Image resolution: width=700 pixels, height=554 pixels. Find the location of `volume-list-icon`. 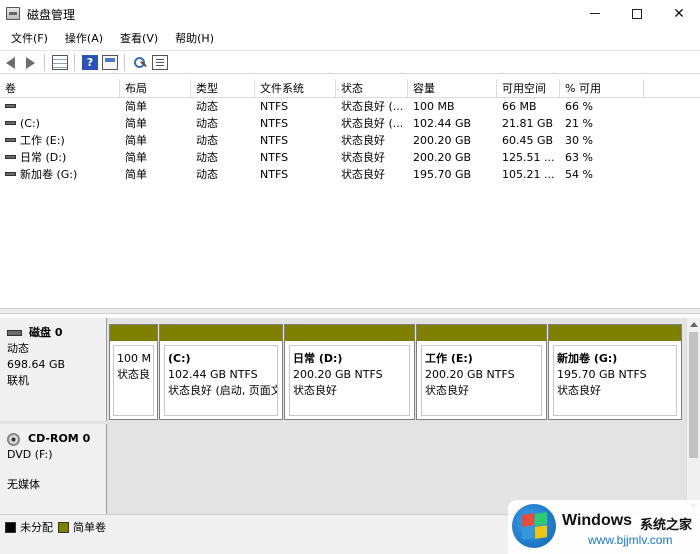

volume-list-icon is located at coordinates (60, 62).